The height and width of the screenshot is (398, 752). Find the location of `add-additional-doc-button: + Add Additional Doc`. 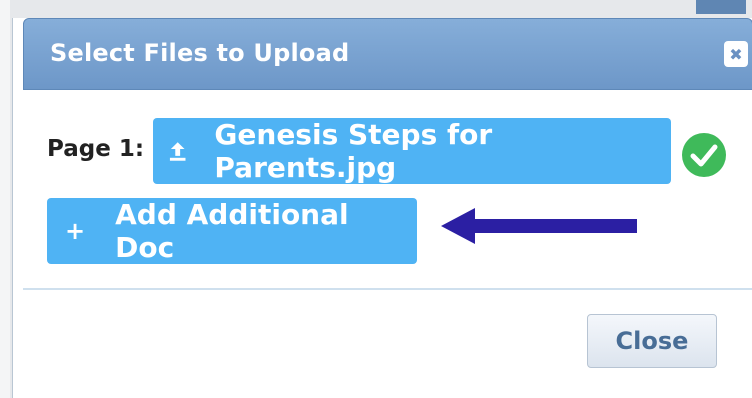

add-additional-doc-button: + Add Additional Doc is located at coordinates (232, 231).